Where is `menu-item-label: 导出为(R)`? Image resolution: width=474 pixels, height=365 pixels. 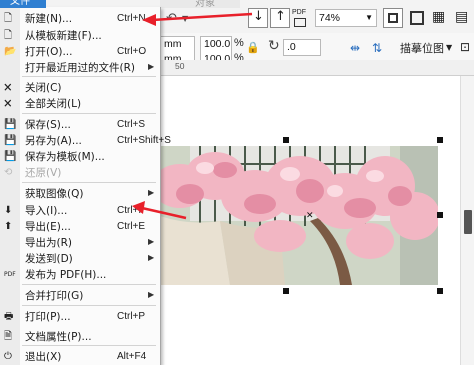 menu-item-label: 导出为(R) is located at coordinates (48, 243).